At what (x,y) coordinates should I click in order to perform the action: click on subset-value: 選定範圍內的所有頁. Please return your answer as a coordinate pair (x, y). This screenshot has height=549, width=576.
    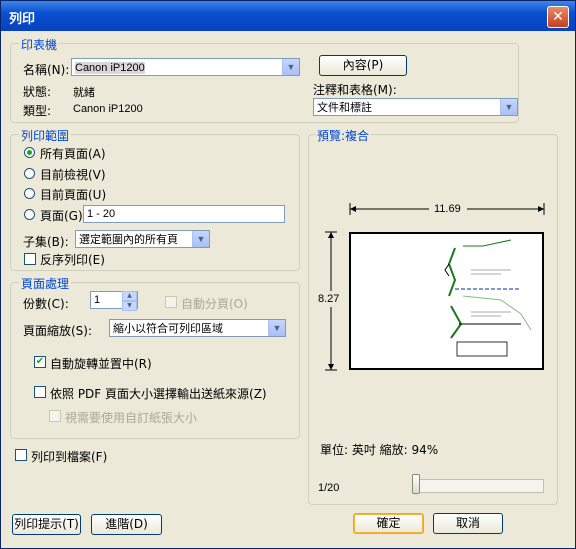
    Looking at the image, I should click on (128, 240).